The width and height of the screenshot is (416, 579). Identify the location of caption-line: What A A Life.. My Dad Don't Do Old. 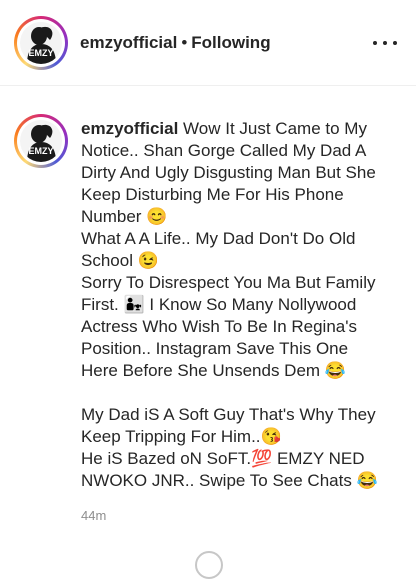
(218, 238).